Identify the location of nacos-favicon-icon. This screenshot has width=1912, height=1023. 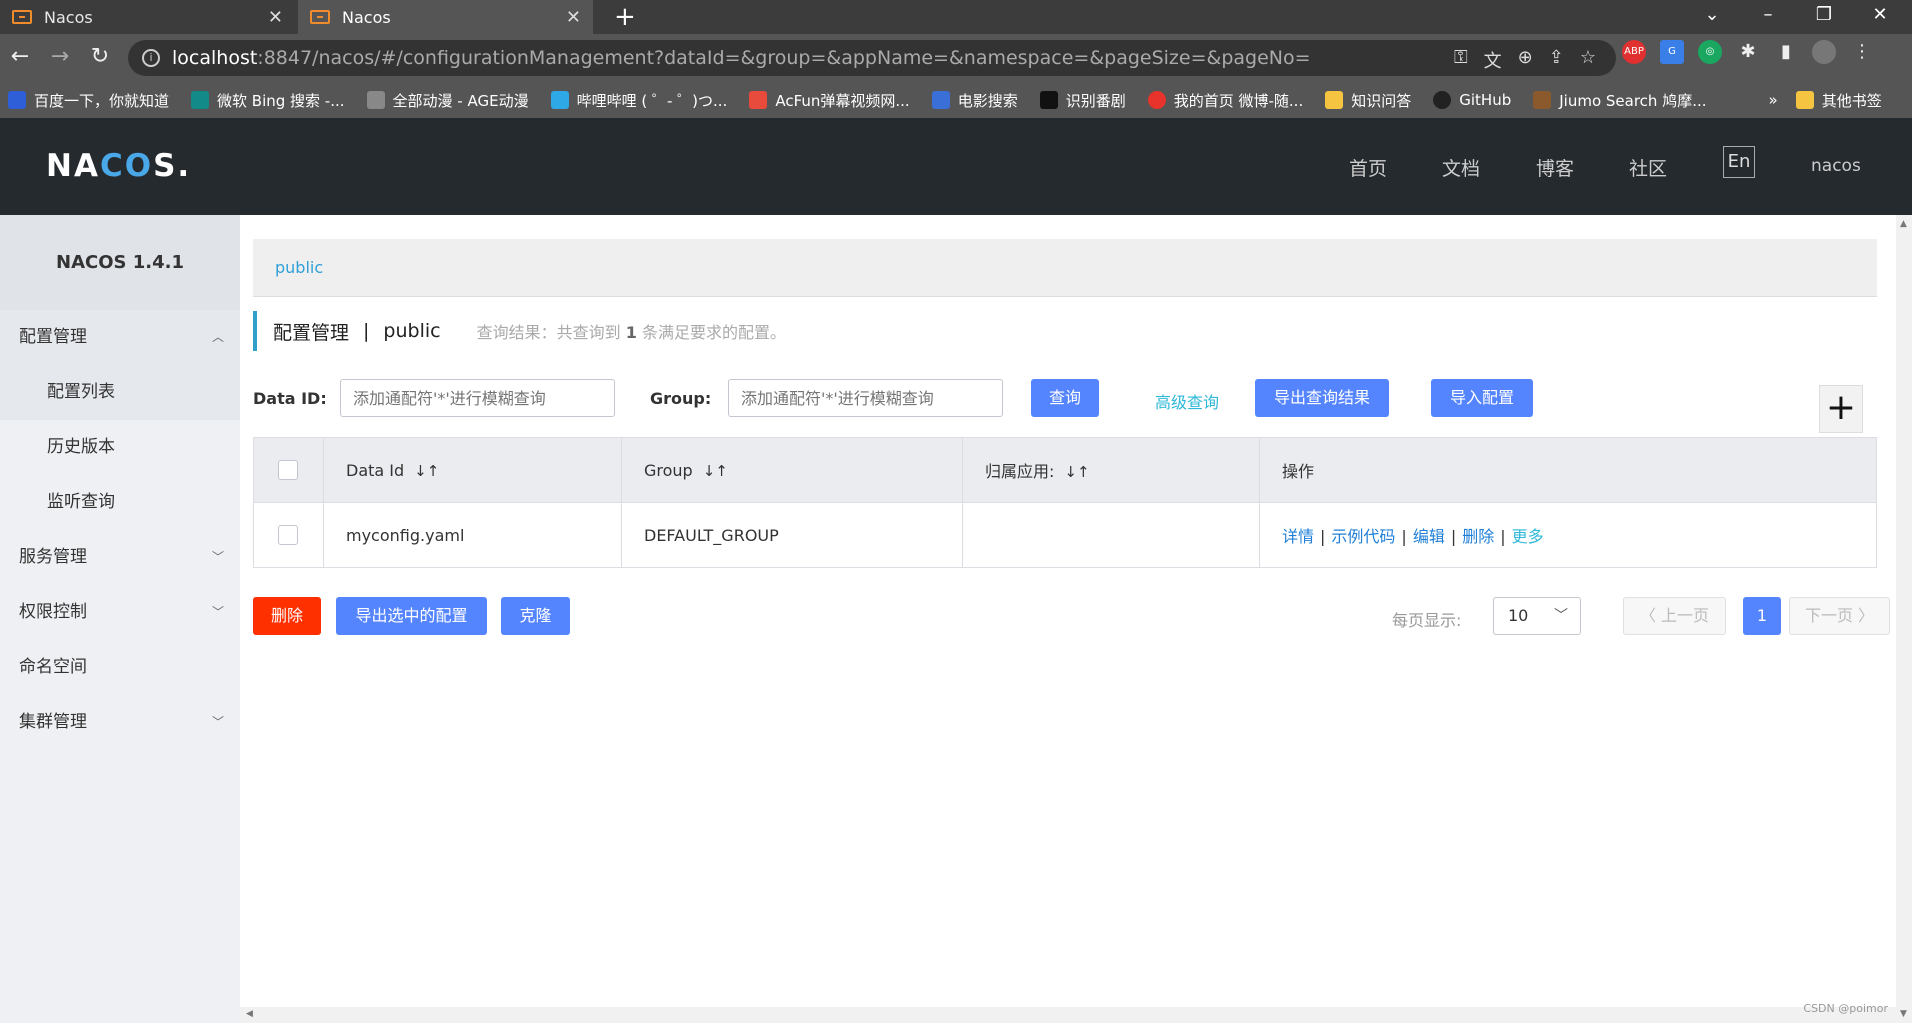
(22, 17).